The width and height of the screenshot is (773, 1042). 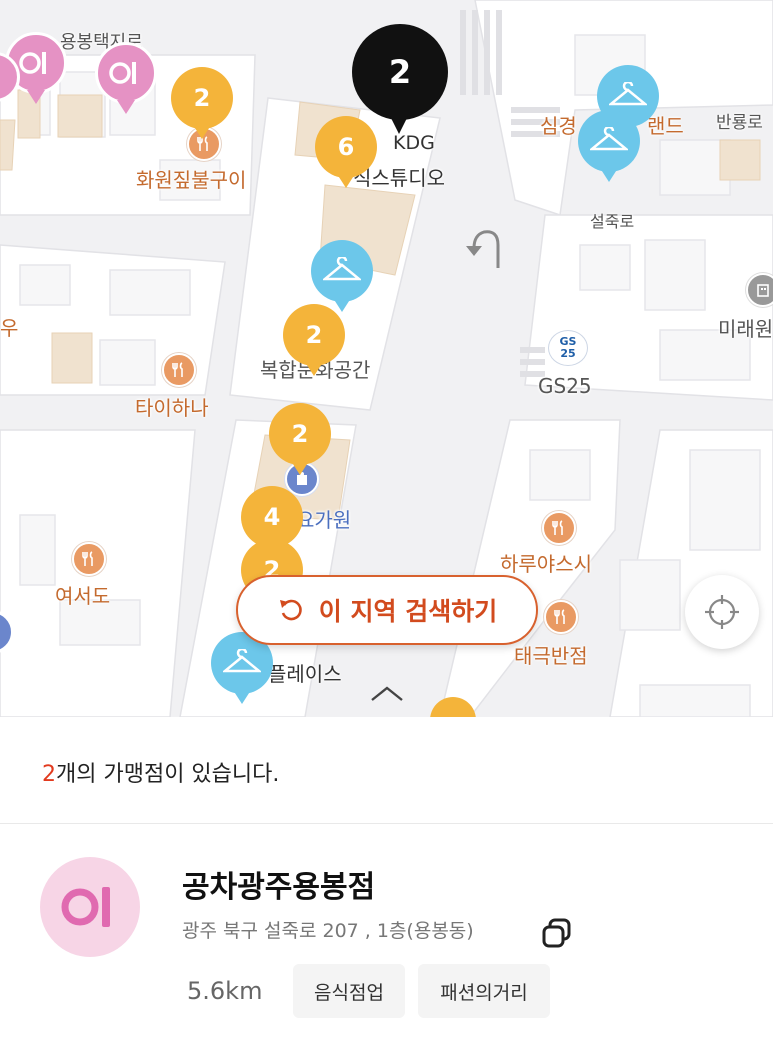 I want to click on store-name: 공차광주용봉점, so click(x=278, y=884).